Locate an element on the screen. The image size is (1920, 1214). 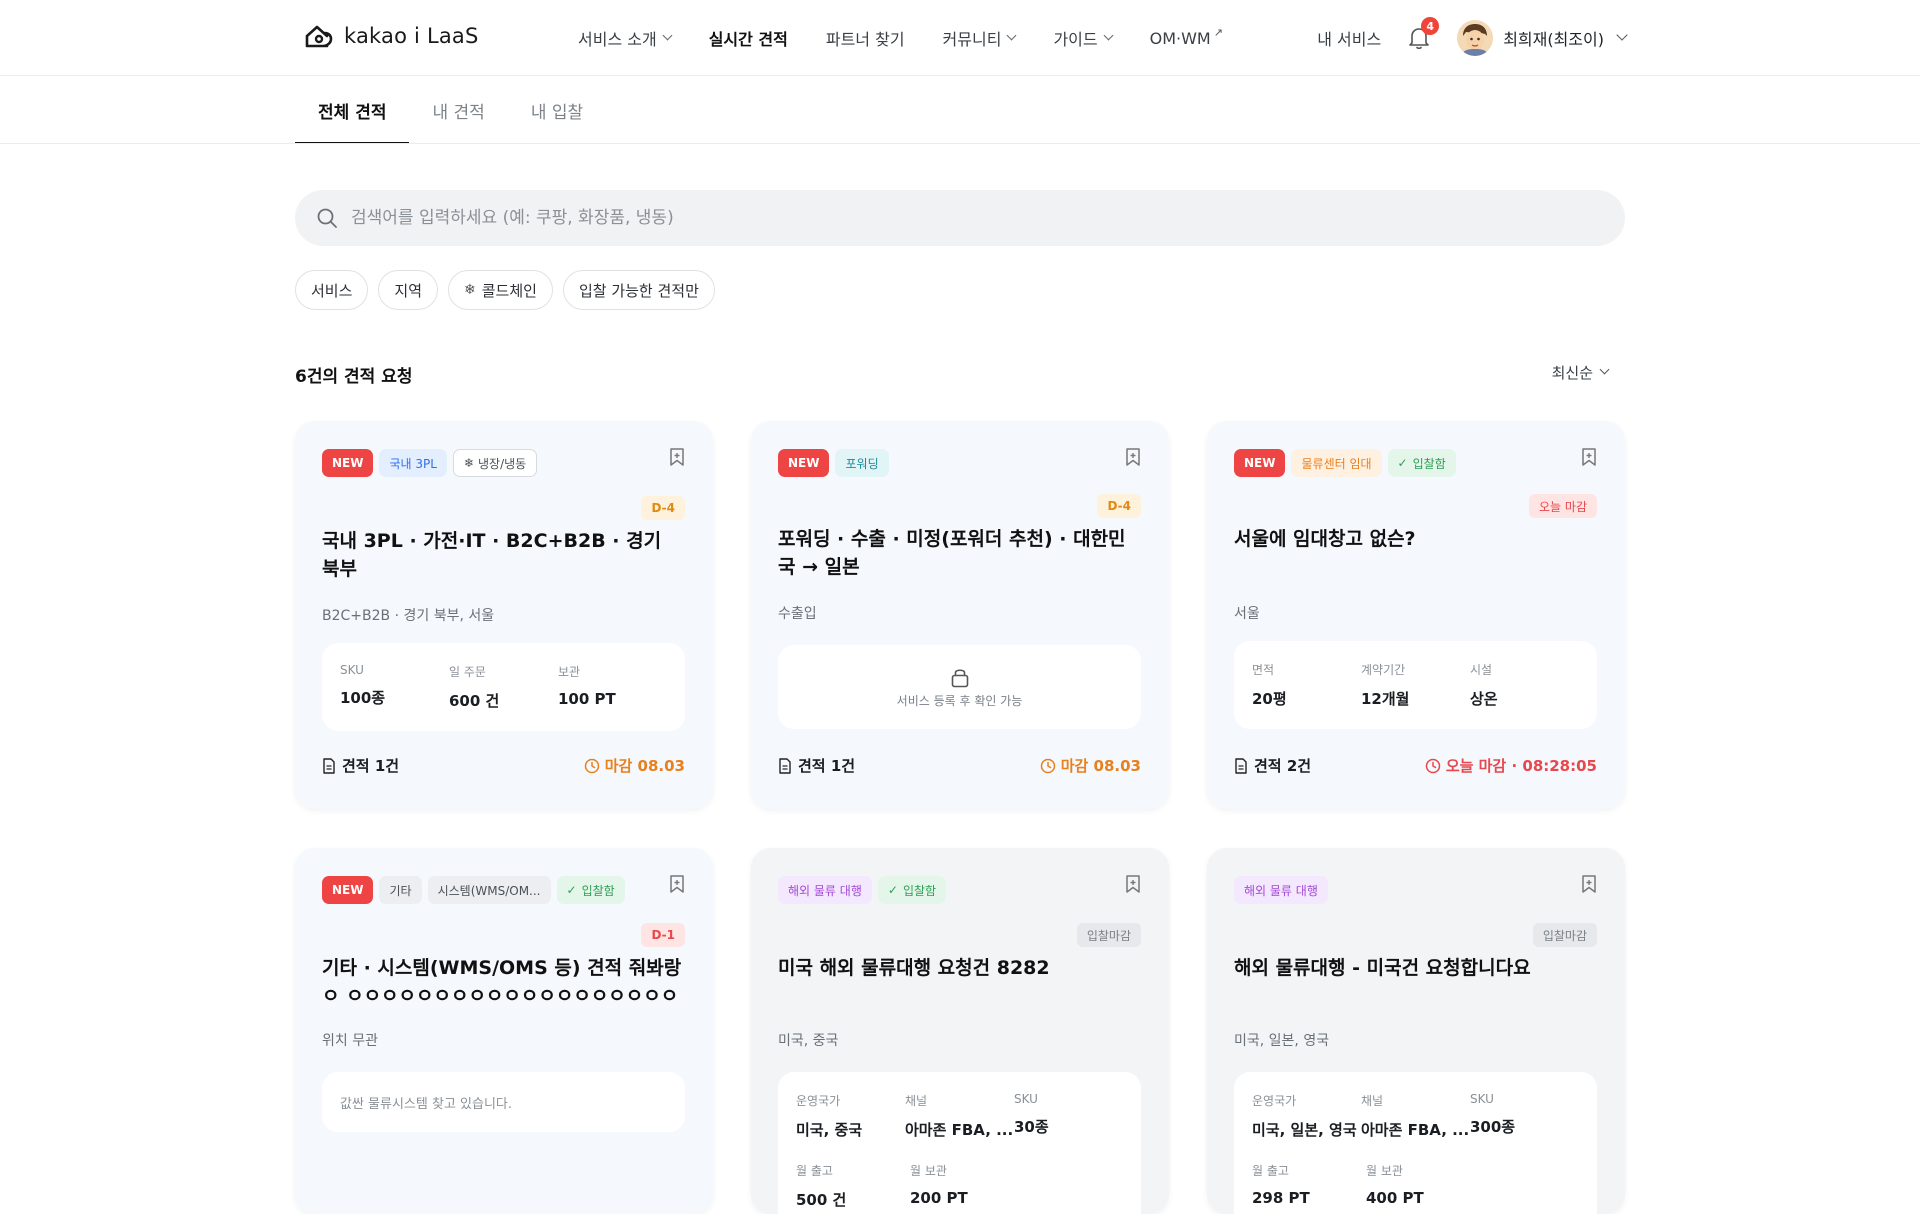
category-tag: 물류센터 임대 is located at coordinates (1336, 463).